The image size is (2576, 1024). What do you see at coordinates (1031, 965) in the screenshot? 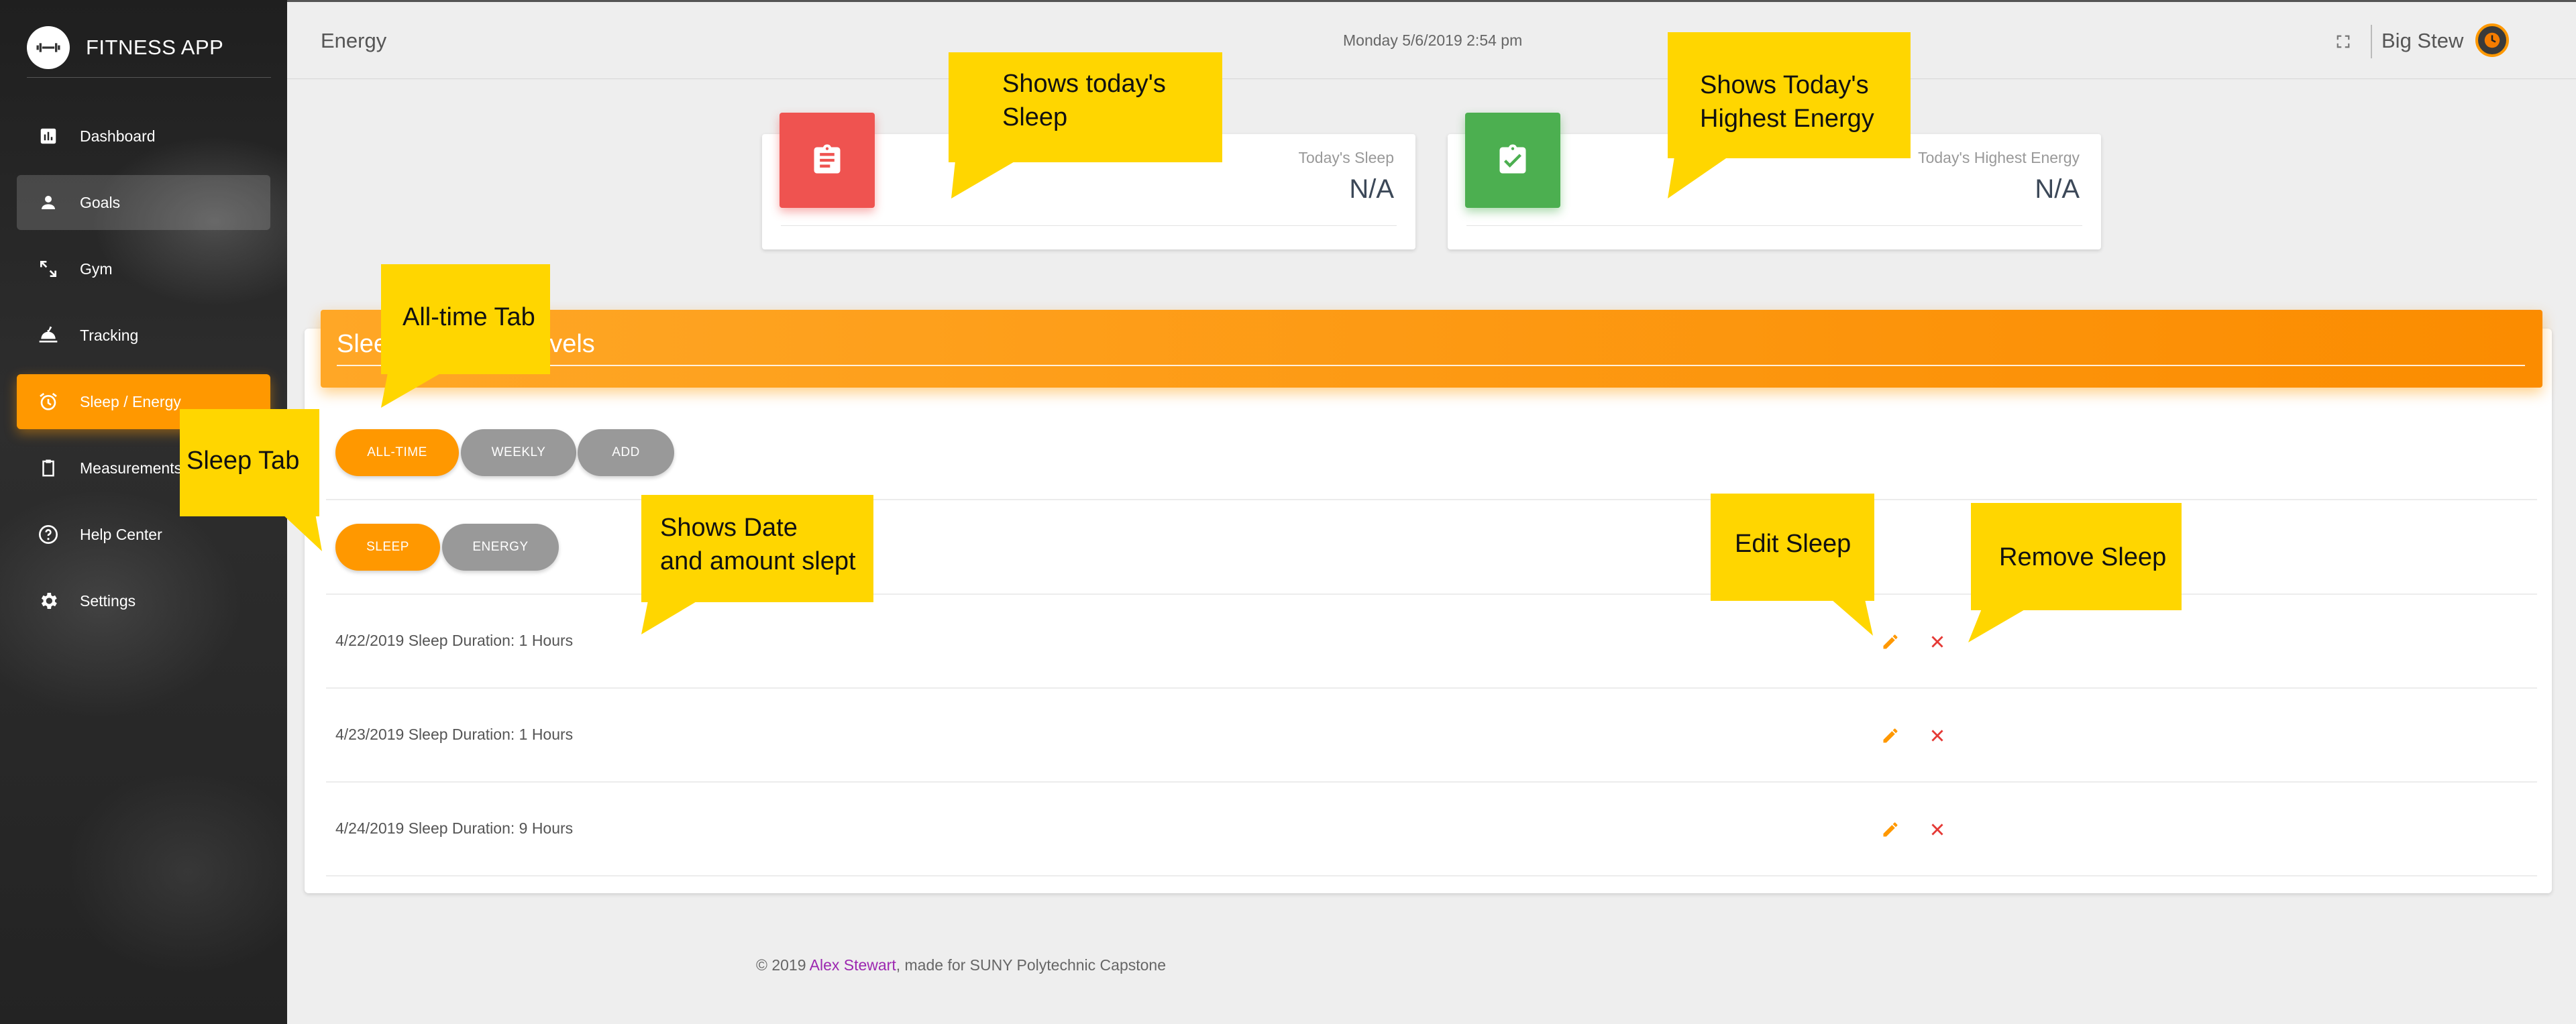
I see `footer-suffix: , made for SUNY Polytechnic Capstone` at bounding box center [1031, 965].